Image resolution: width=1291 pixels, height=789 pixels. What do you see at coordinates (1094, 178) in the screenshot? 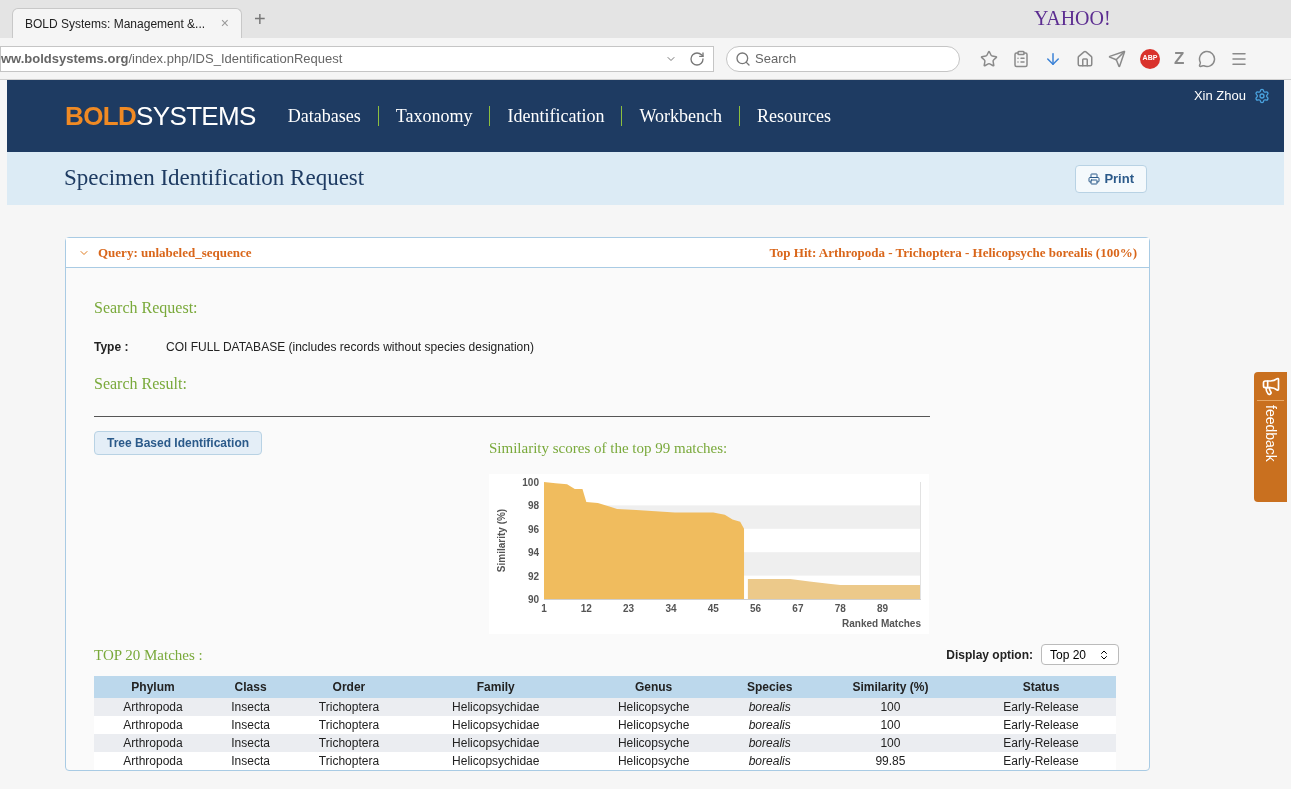
I see `printer-icon` at bounding box center [1094, 178].